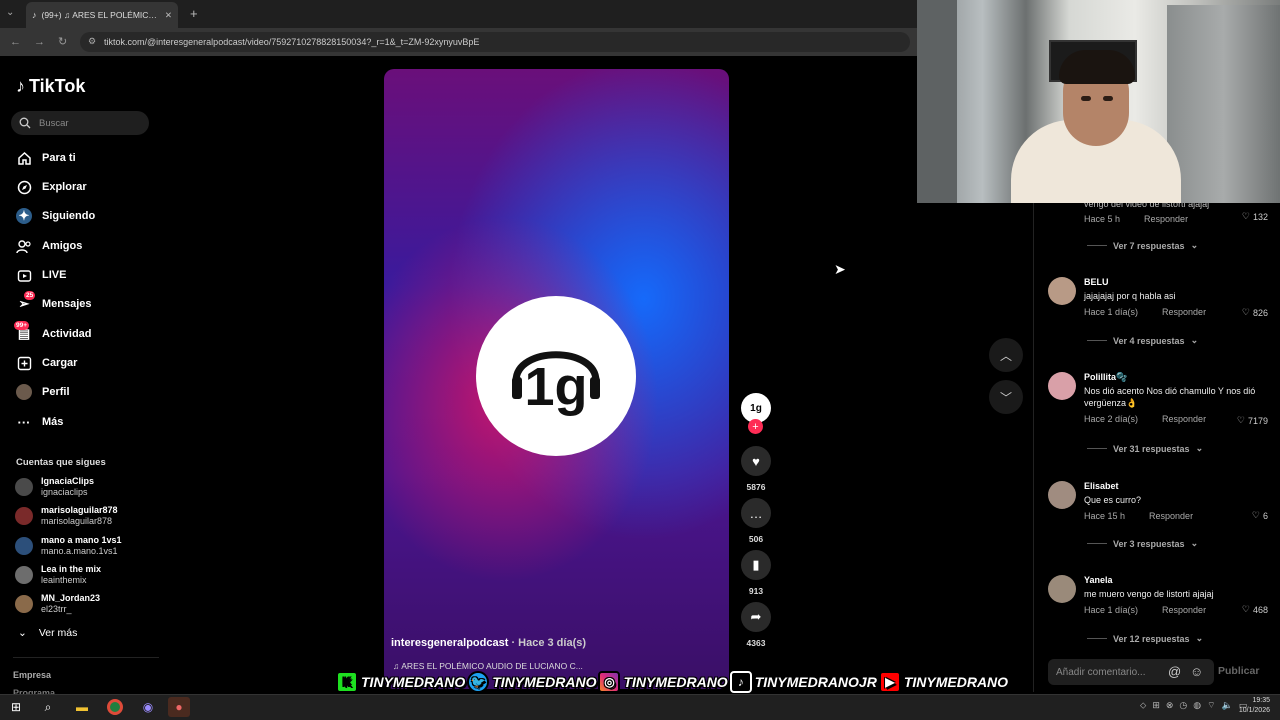  What do you see at coordinates (1179, 282) in the screenshot?
I see `comment-user: BELU` at bounding box center [1179, 282].